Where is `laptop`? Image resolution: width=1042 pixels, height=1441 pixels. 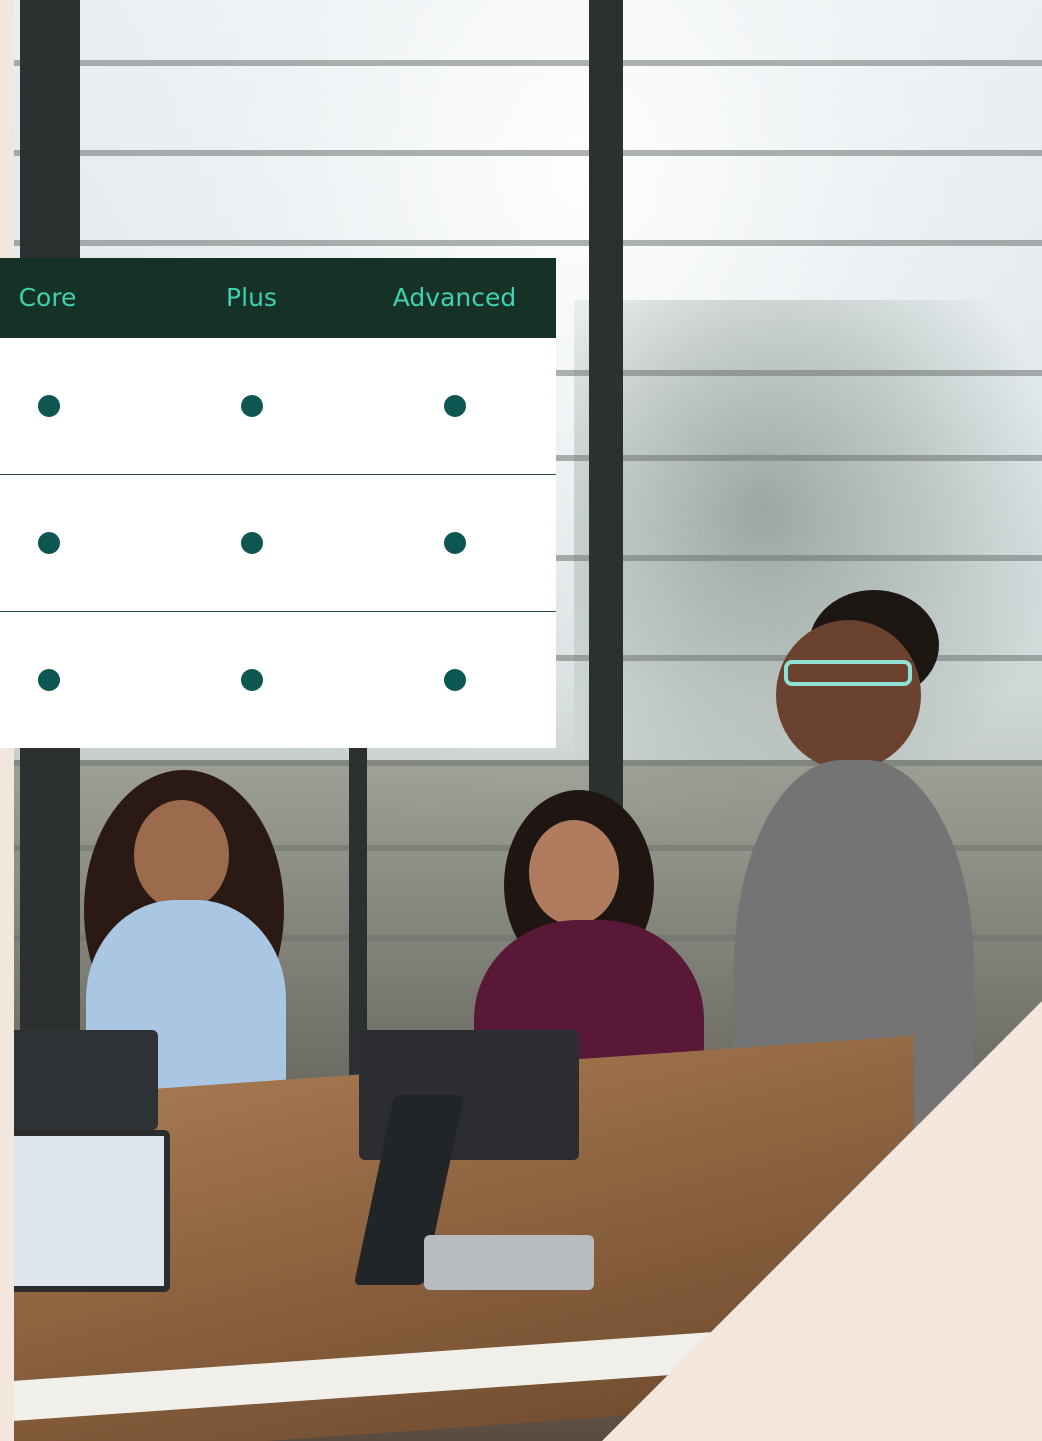
laptop is located at coordinates (86, 1080).